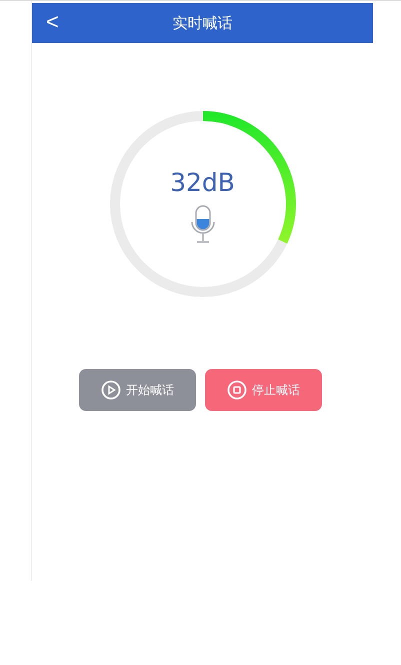 The height and width of the screenshot is (665, 401). Describe the element at coordinates (202, 23) in the screenshot. I see `page-title: 实时喊话` at that location.